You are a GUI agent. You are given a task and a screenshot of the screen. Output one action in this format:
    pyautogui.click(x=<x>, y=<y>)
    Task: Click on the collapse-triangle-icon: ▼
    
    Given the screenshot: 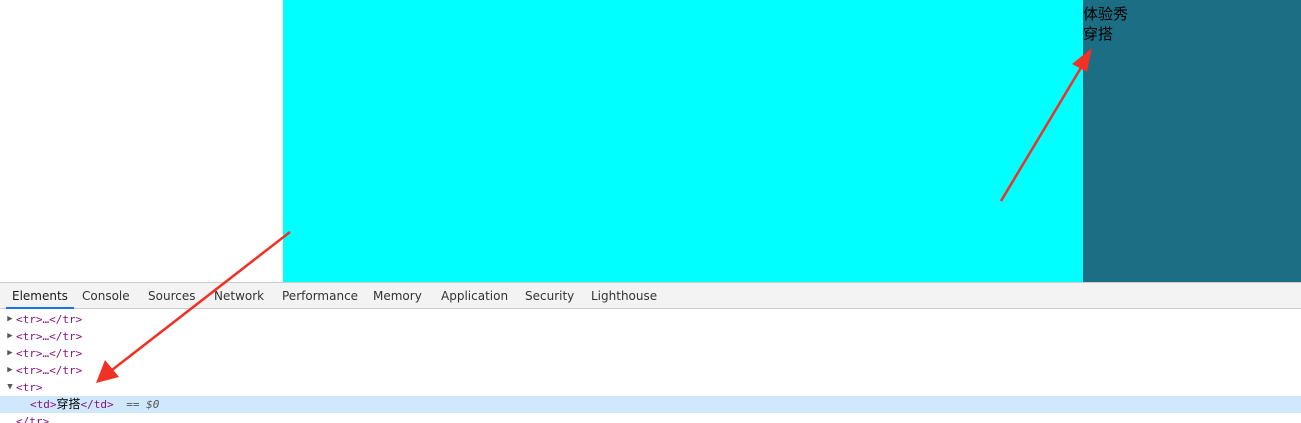 What is the action you would take?
    pyautogui.click(x=10, y=387)
    